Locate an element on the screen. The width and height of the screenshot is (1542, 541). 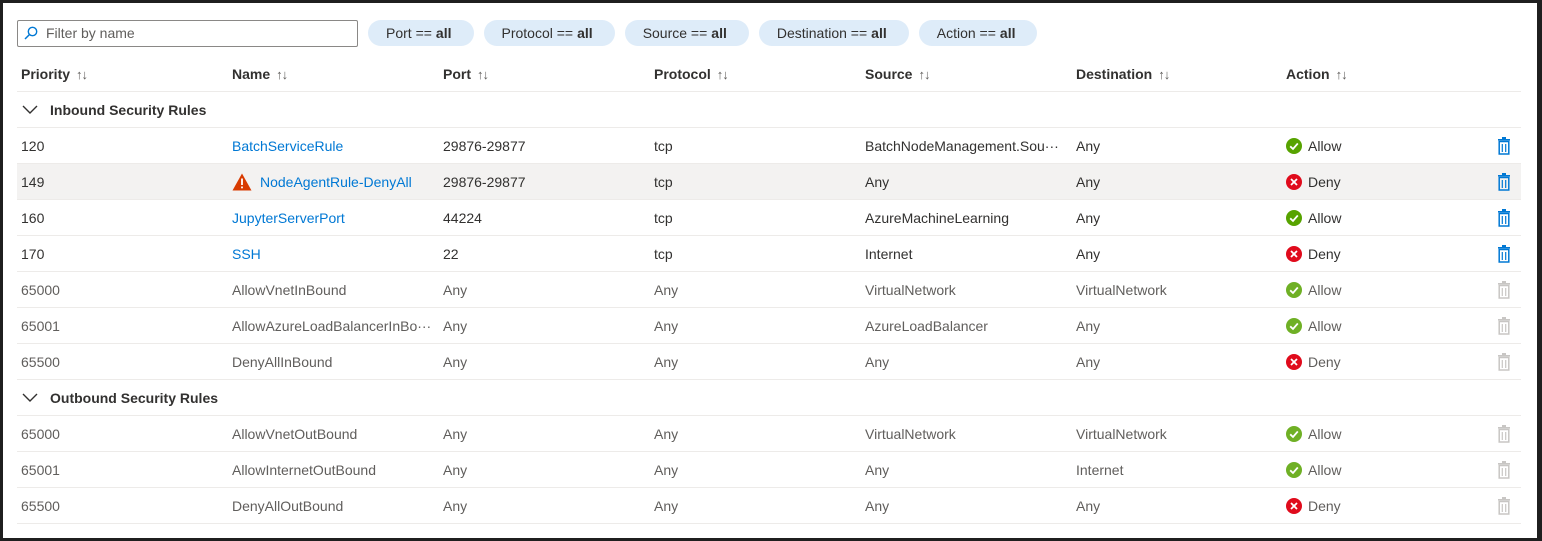
check-circle-icon is located at coordinates (1294, 326).